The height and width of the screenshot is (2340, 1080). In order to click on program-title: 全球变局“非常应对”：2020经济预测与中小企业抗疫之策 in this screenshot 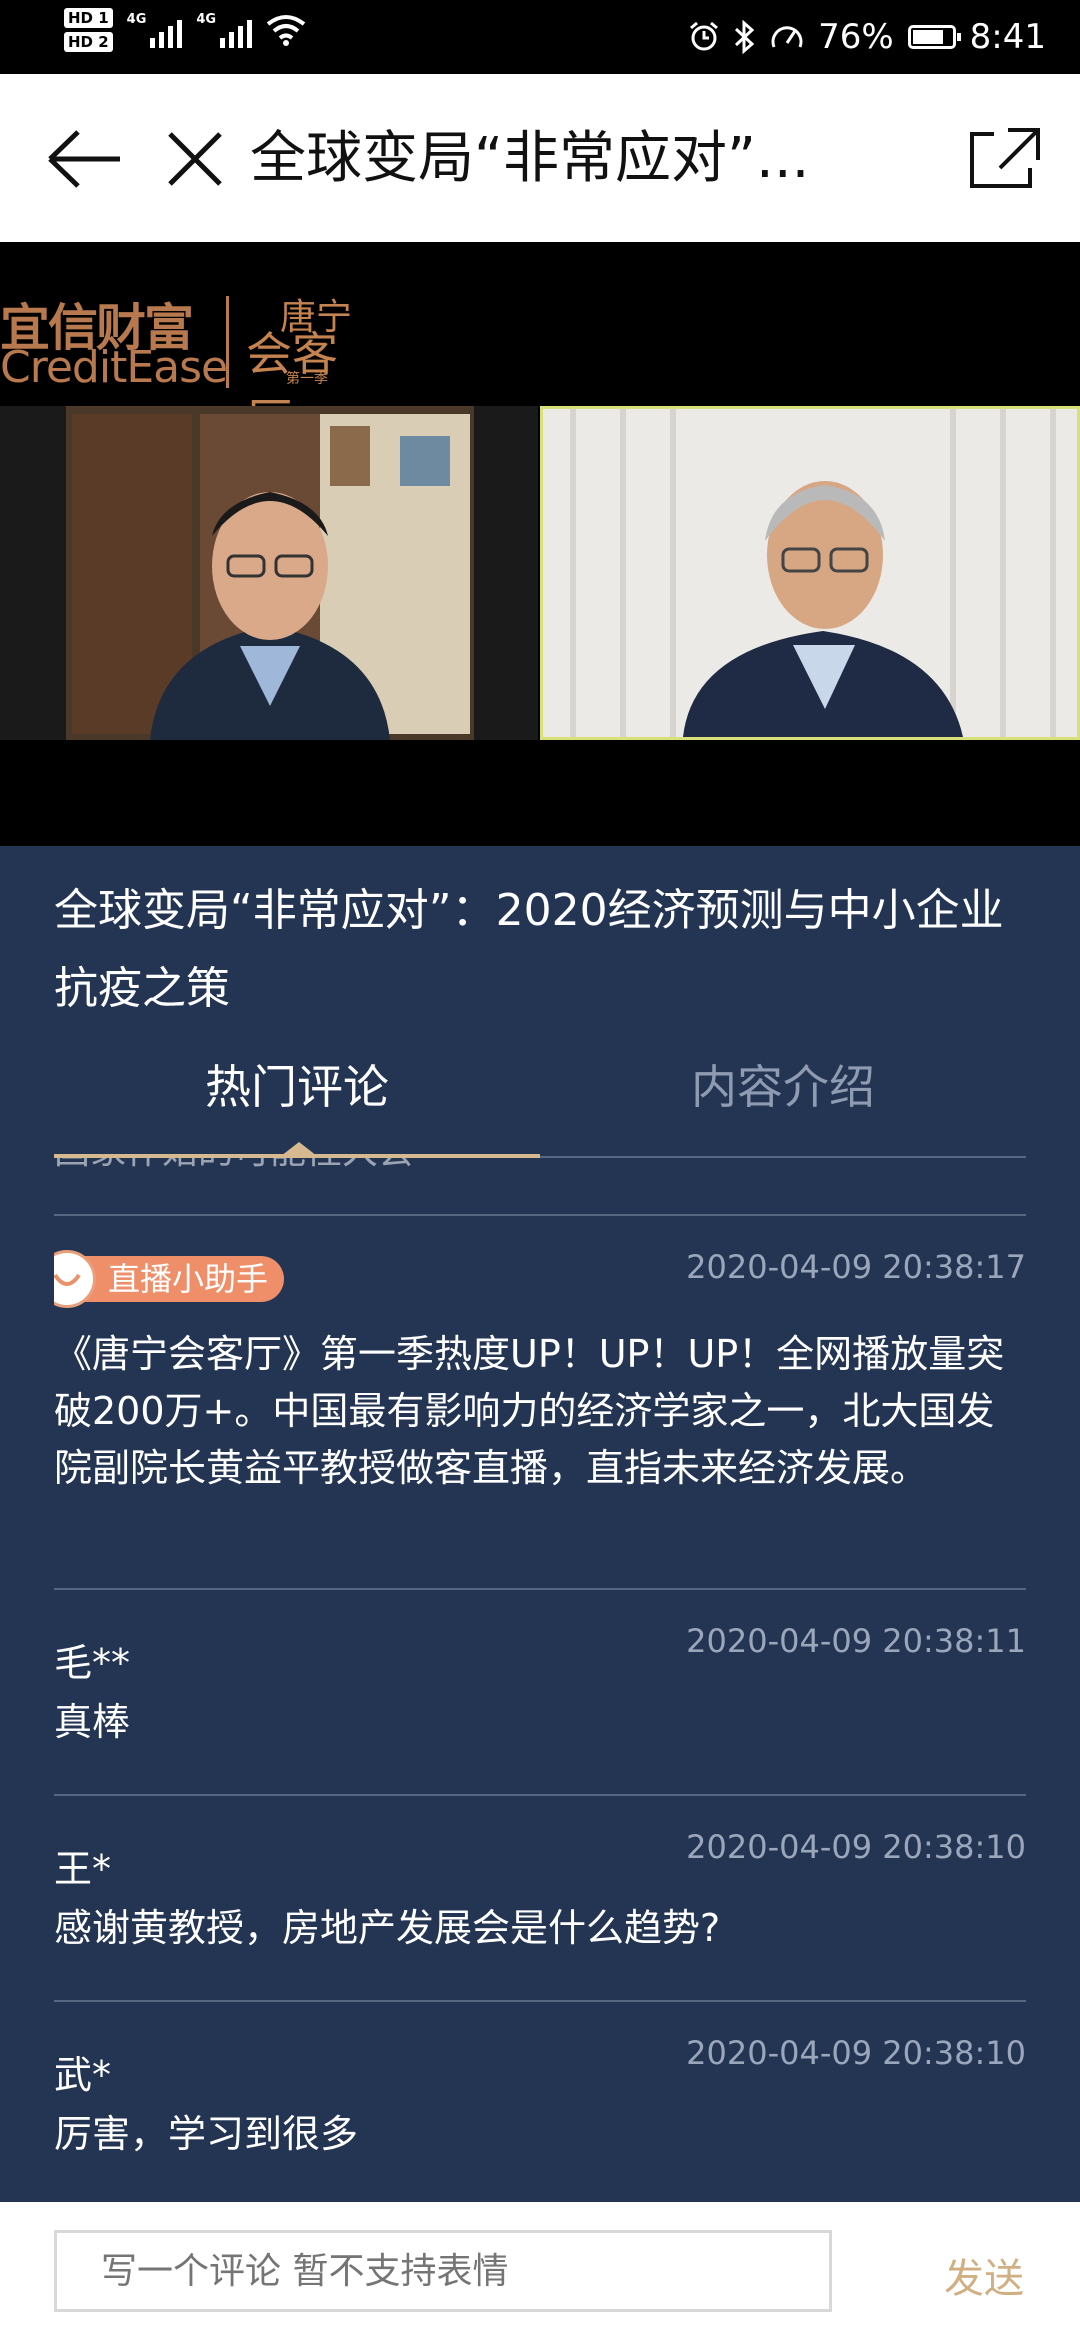, I will do `click(529, 949)`.